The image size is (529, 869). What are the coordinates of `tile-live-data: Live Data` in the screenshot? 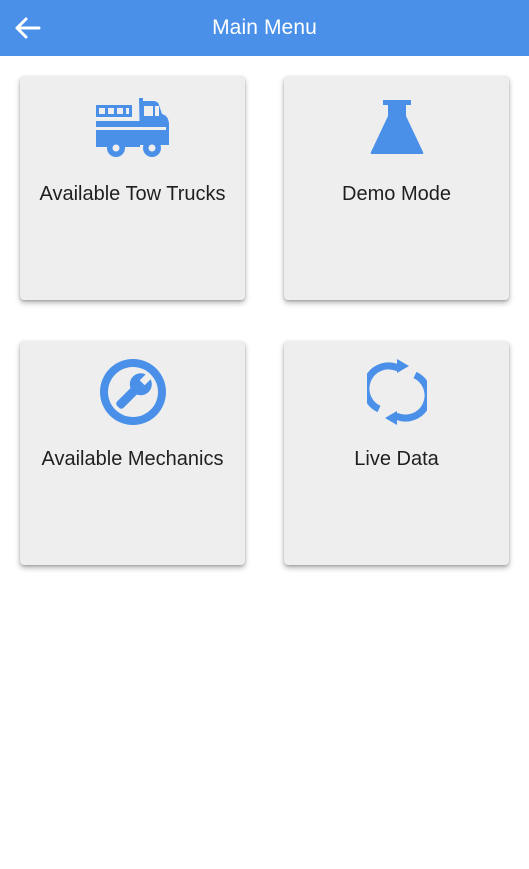 It's located at (396, 453).